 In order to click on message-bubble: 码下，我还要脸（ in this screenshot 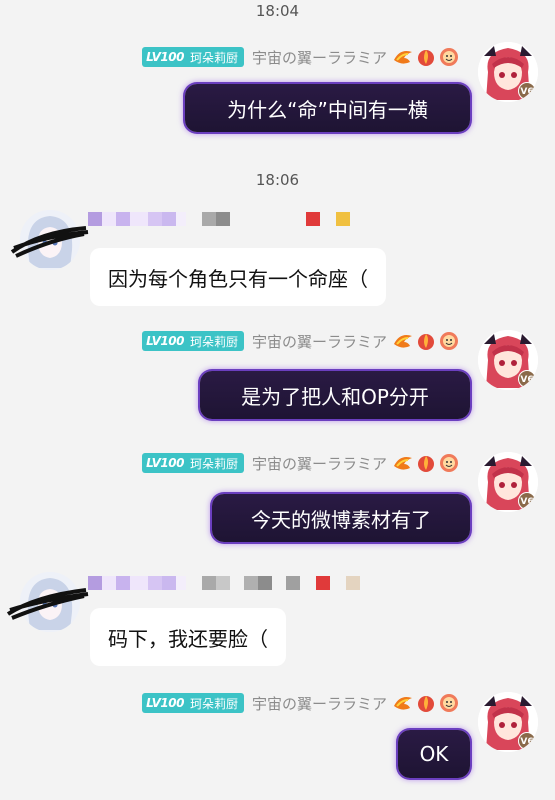, I will do `click(188, 637)`.